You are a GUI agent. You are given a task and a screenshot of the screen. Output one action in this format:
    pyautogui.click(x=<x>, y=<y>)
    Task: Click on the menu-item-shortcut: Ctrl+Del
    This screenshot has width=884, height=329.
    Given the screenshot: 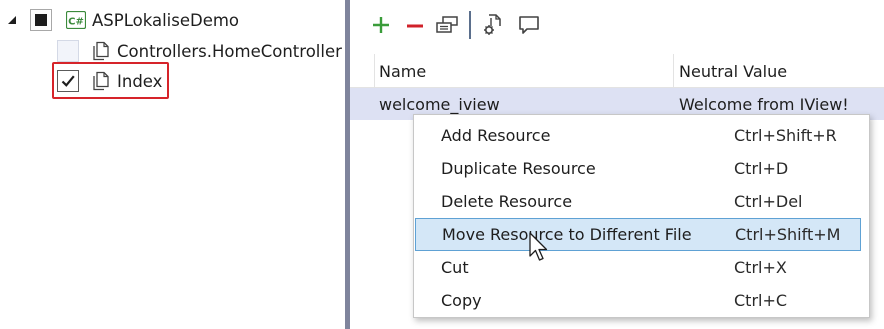 What is the action you would take?
    pyautogui.click(x=768, y=201)
    